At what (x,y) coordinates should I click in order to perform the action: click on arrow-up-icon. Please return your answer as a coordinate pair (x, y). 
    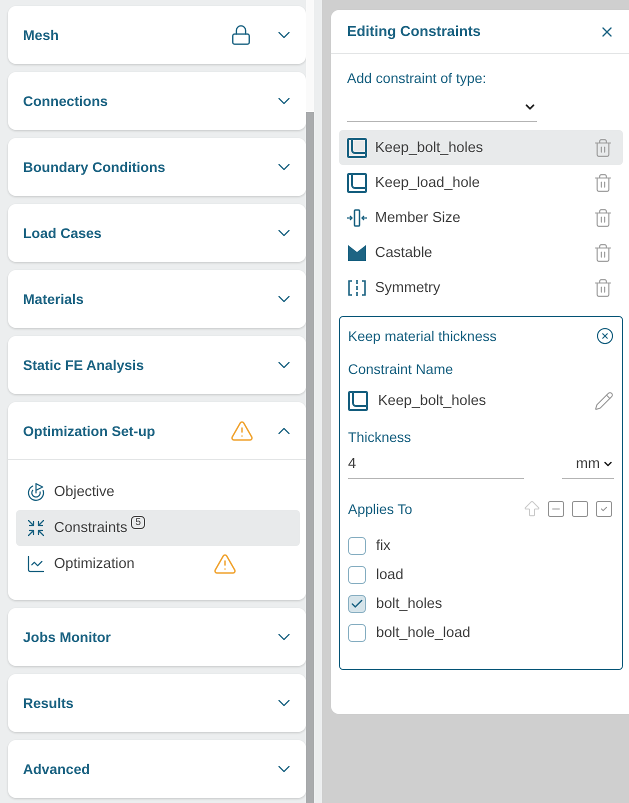
    Looking at the image, I should click on (532, 509).